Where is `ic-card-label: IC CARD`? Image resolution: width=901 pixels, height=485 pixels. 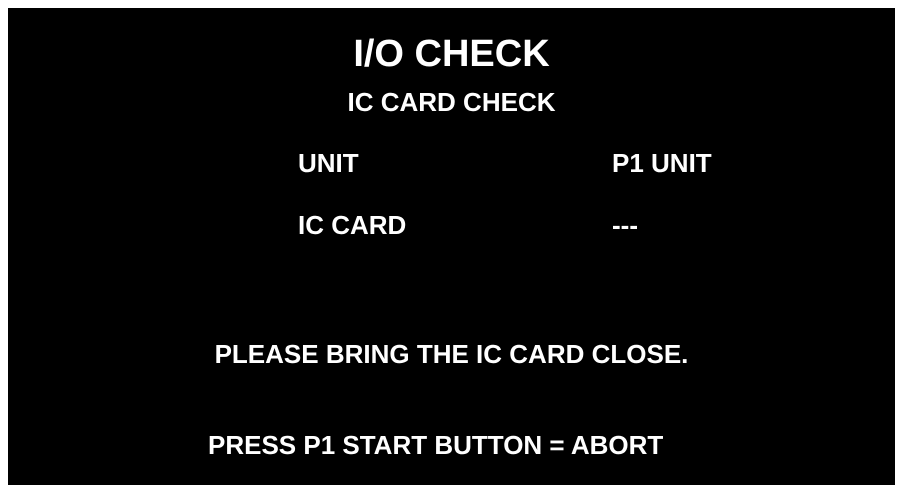 ic-card-label: IC CARD is located at coordinates (352, 225).